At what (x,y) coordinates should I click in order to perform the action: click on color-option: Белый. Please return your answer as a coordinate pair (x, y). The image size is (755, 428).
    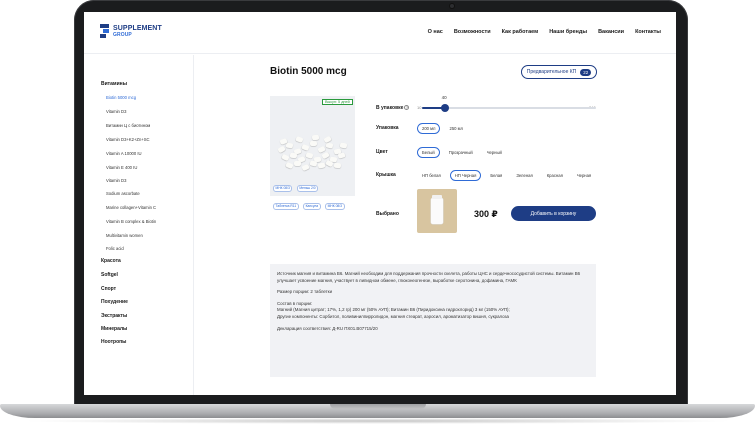
    Looking at the image, I should click on (428, 152).